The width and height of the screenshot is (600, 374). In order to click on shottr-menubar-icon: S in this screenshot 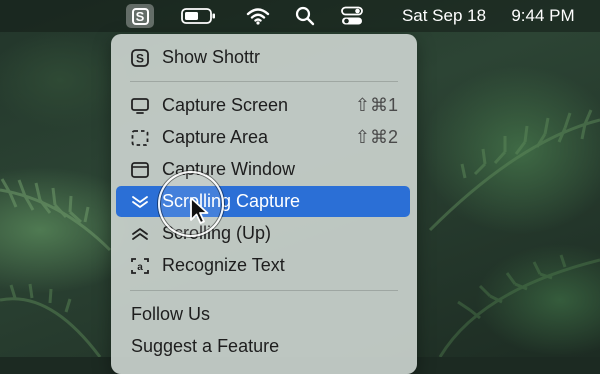, I will do `click(140, 16)`.